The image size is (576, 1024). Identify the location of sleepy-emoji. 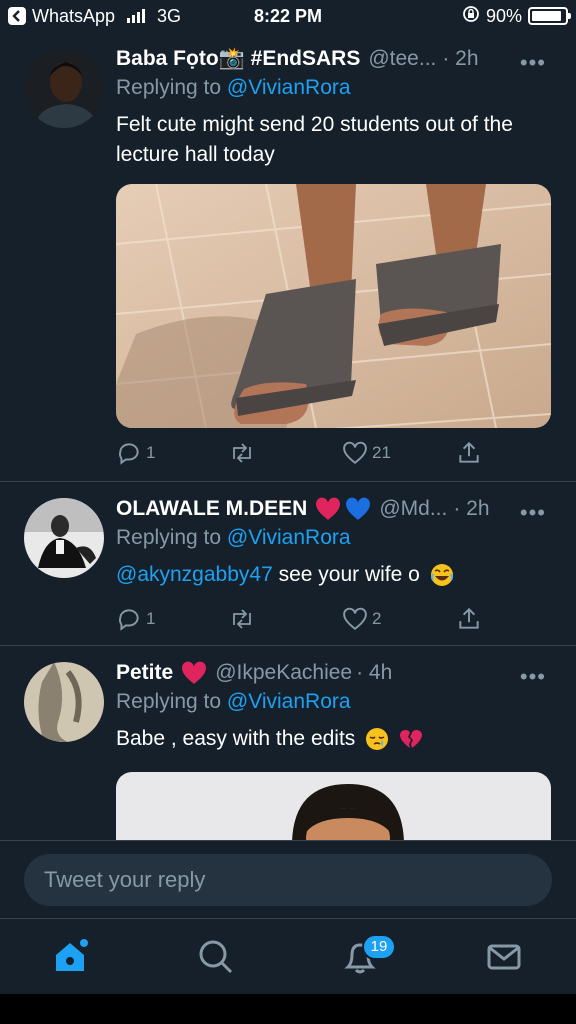
(377, 739).